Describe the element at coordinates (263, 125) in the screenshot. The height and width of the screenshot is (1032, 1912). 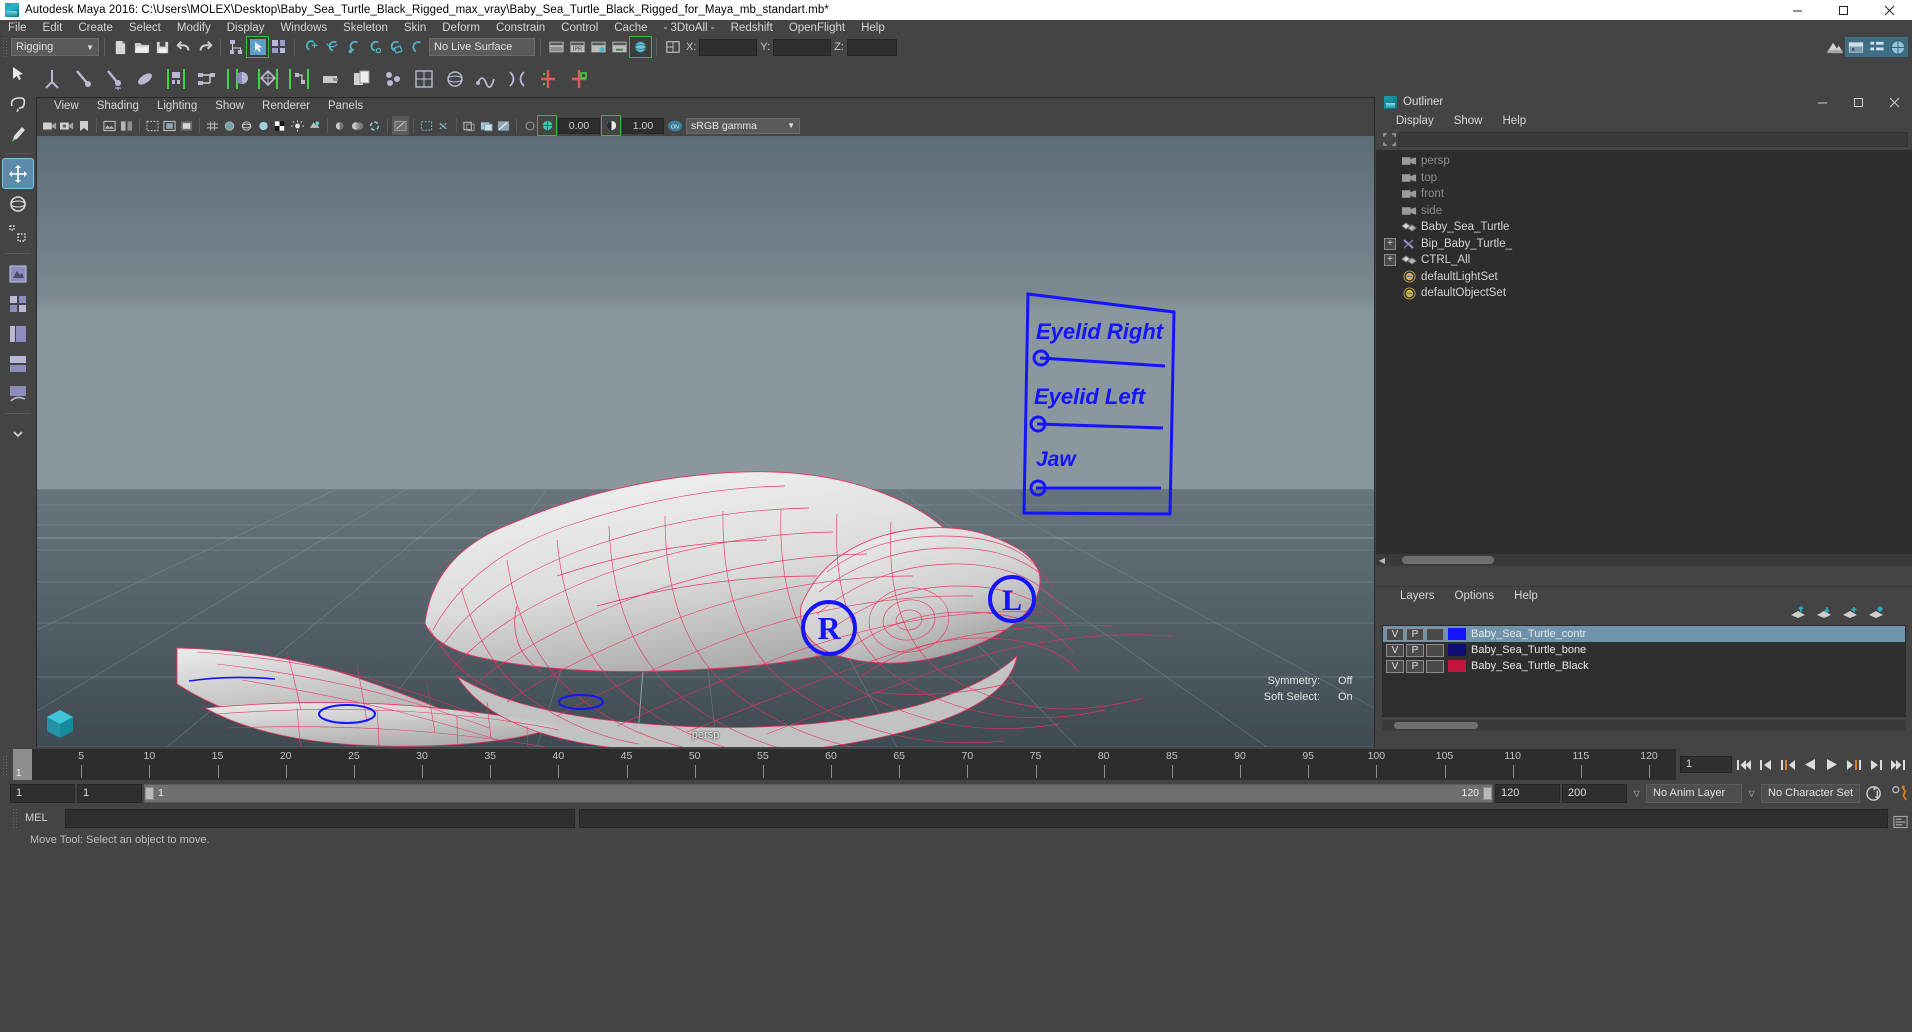
I see `smooth-shade-all-icon` at that location.